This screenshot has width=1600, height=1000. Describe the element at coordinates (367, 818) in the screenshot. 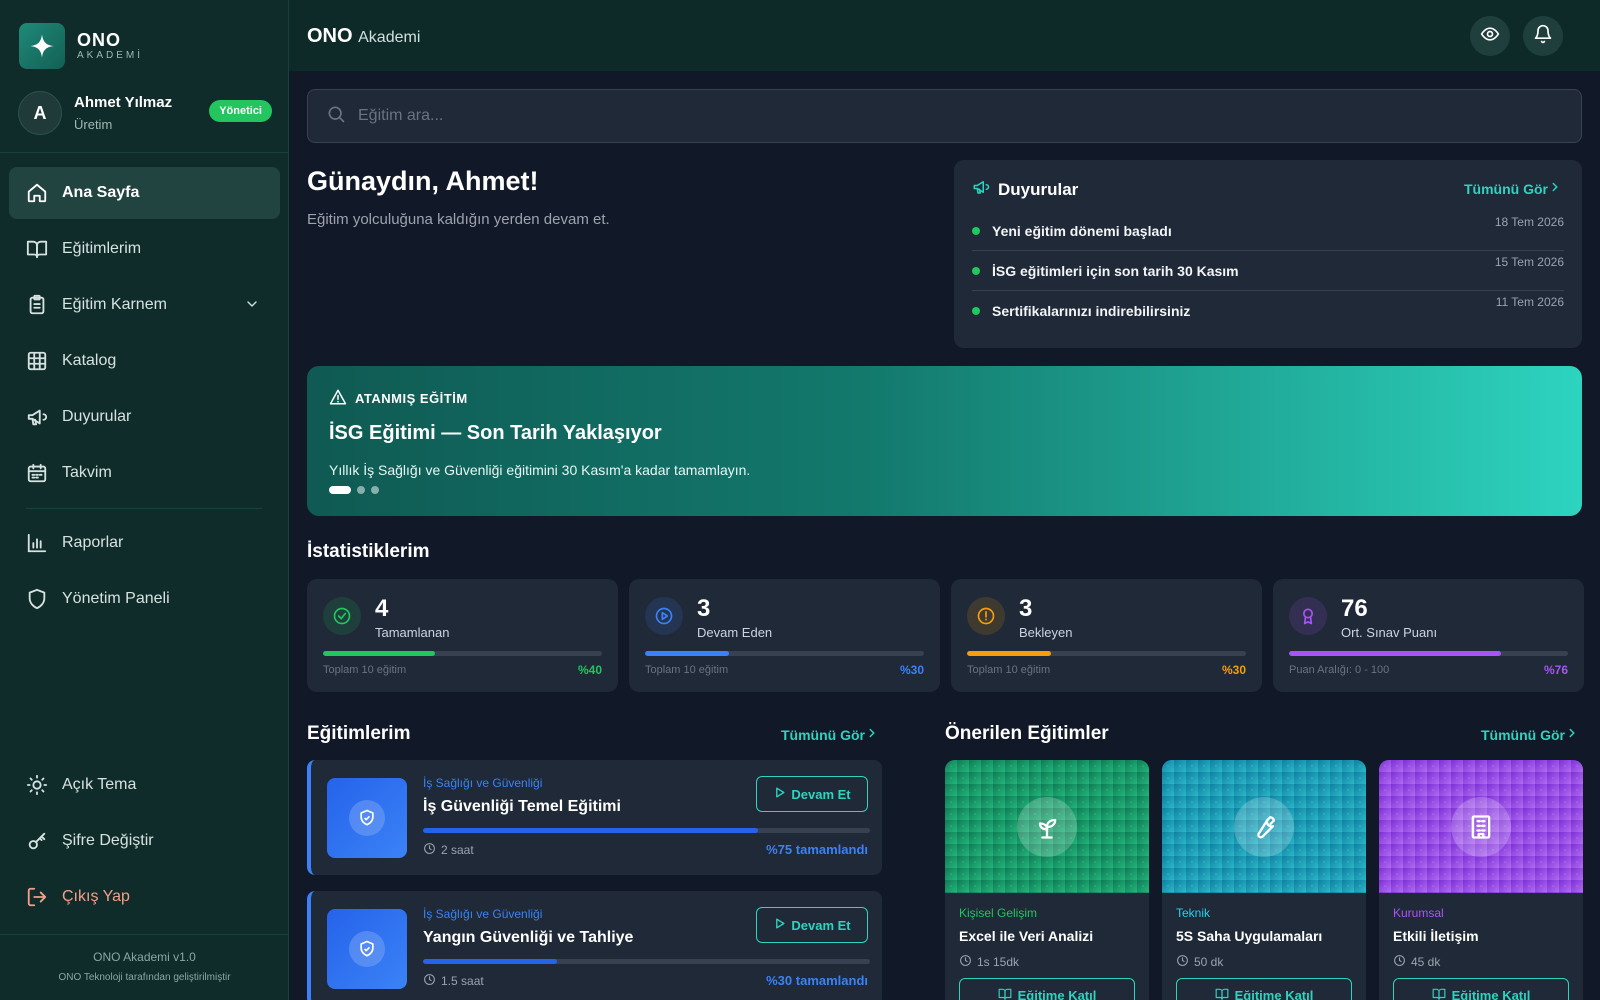

I see `shield-check-icon` at that location.